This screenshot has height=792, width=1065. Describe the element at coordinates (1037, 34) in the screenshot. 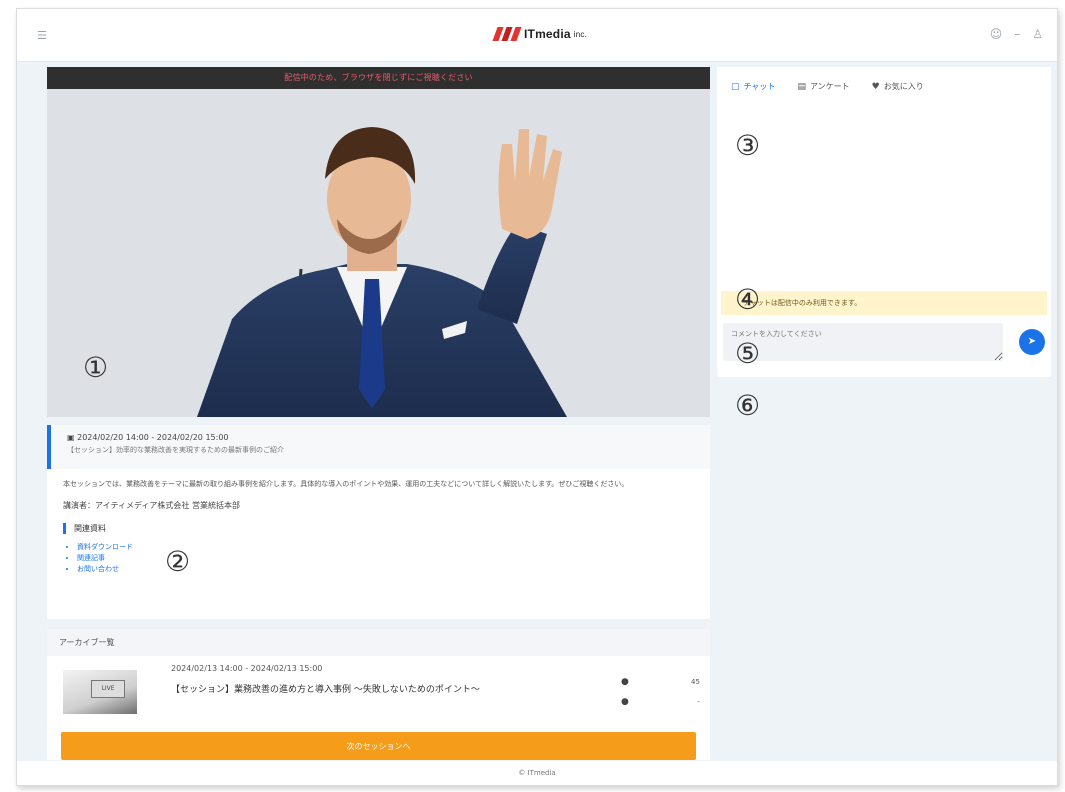

I see `account-icon: ♙` at that location.